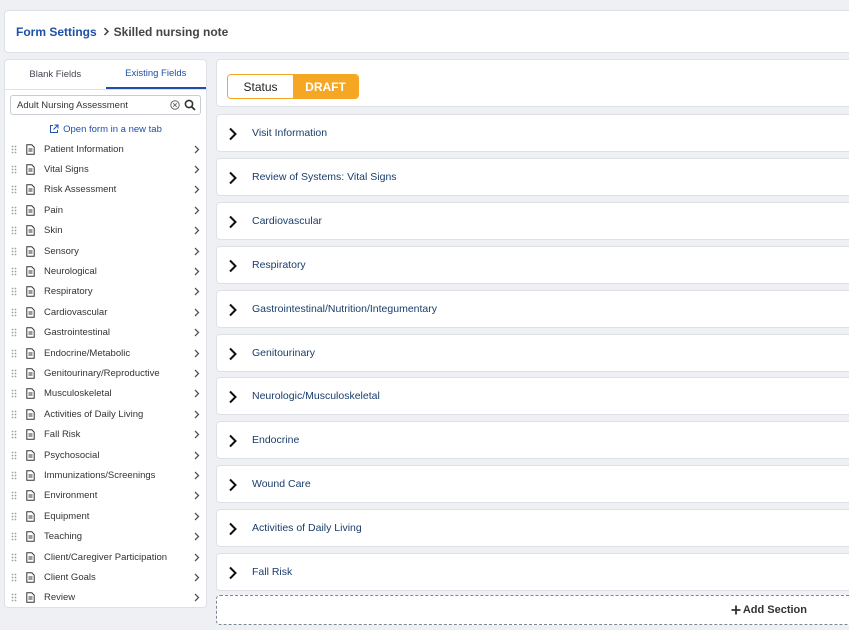 This screenshot has width=849, height=630. Describe the element at coordinates (532, 528) in the screenshot. I see `form-section: Activities of Daily Living` at that location.